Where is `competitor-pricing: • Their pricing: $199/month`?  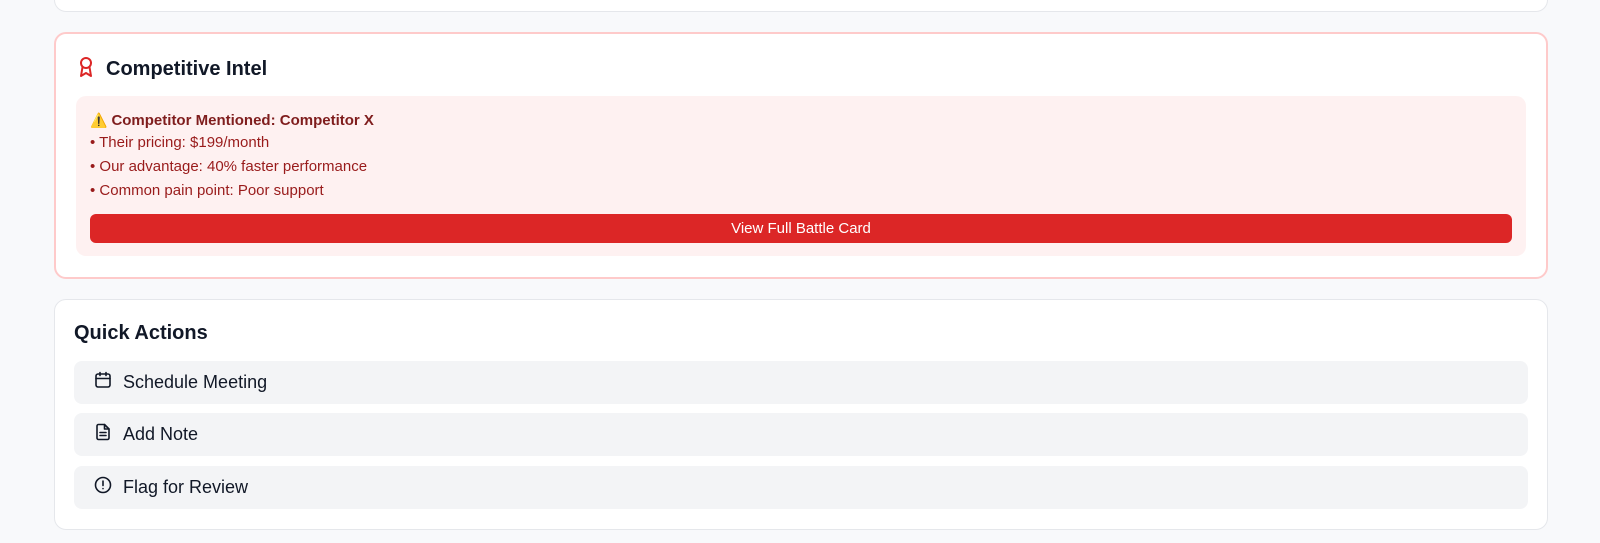 competitor-pricing: • Their pricing: $199/month is located at coordinates (180, 142).